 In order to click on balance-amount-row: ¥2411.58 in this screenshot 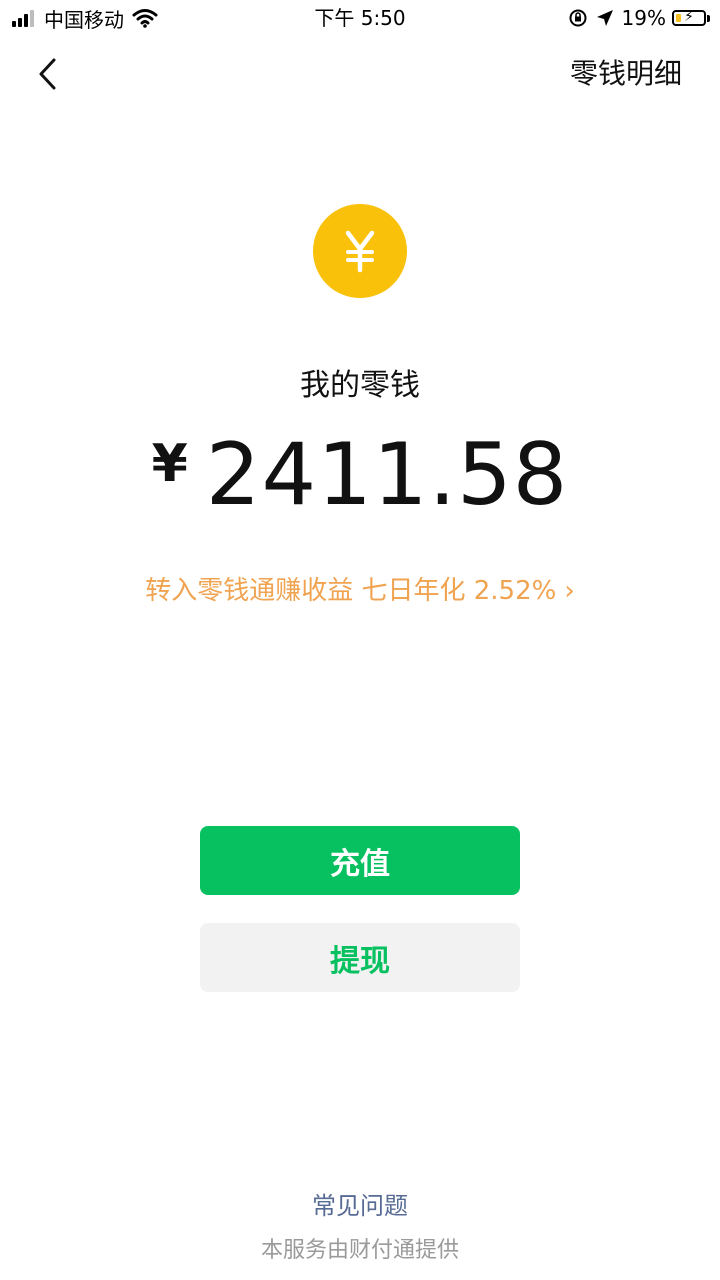, I will do `click(360, 475)`.